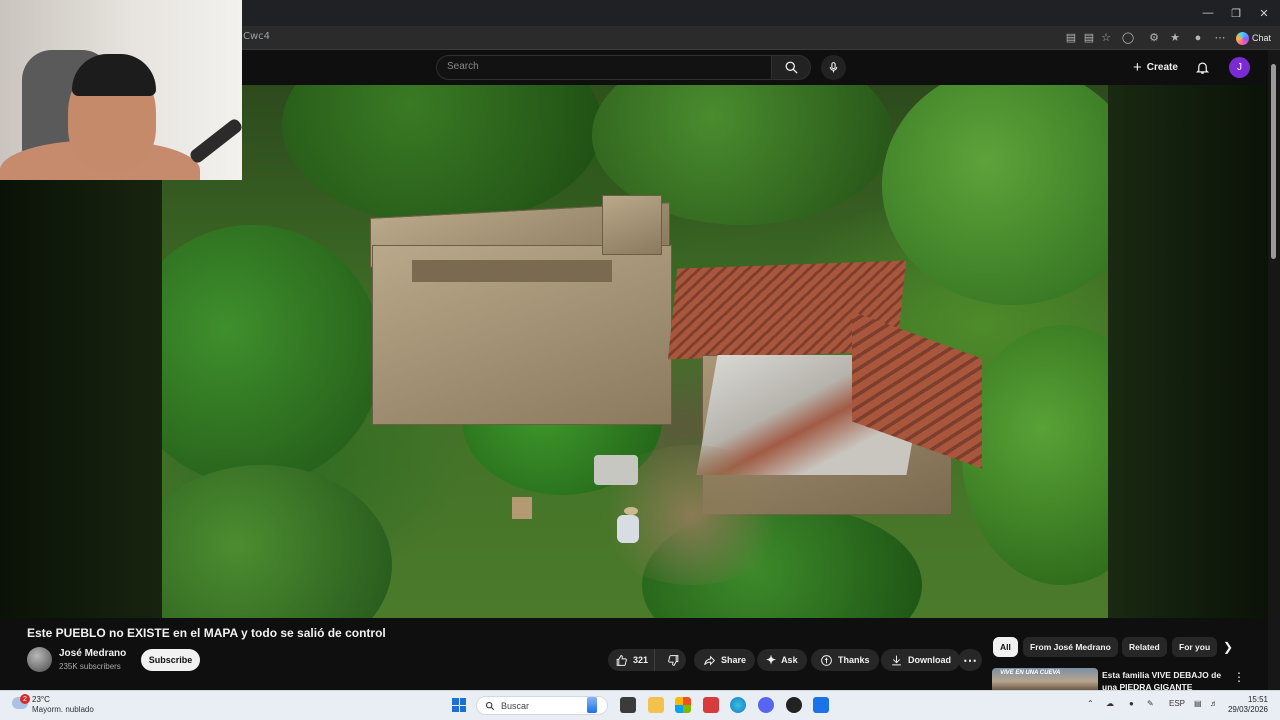  I want to click on browser-essentials-icon: ◯, so click(1128, 38).